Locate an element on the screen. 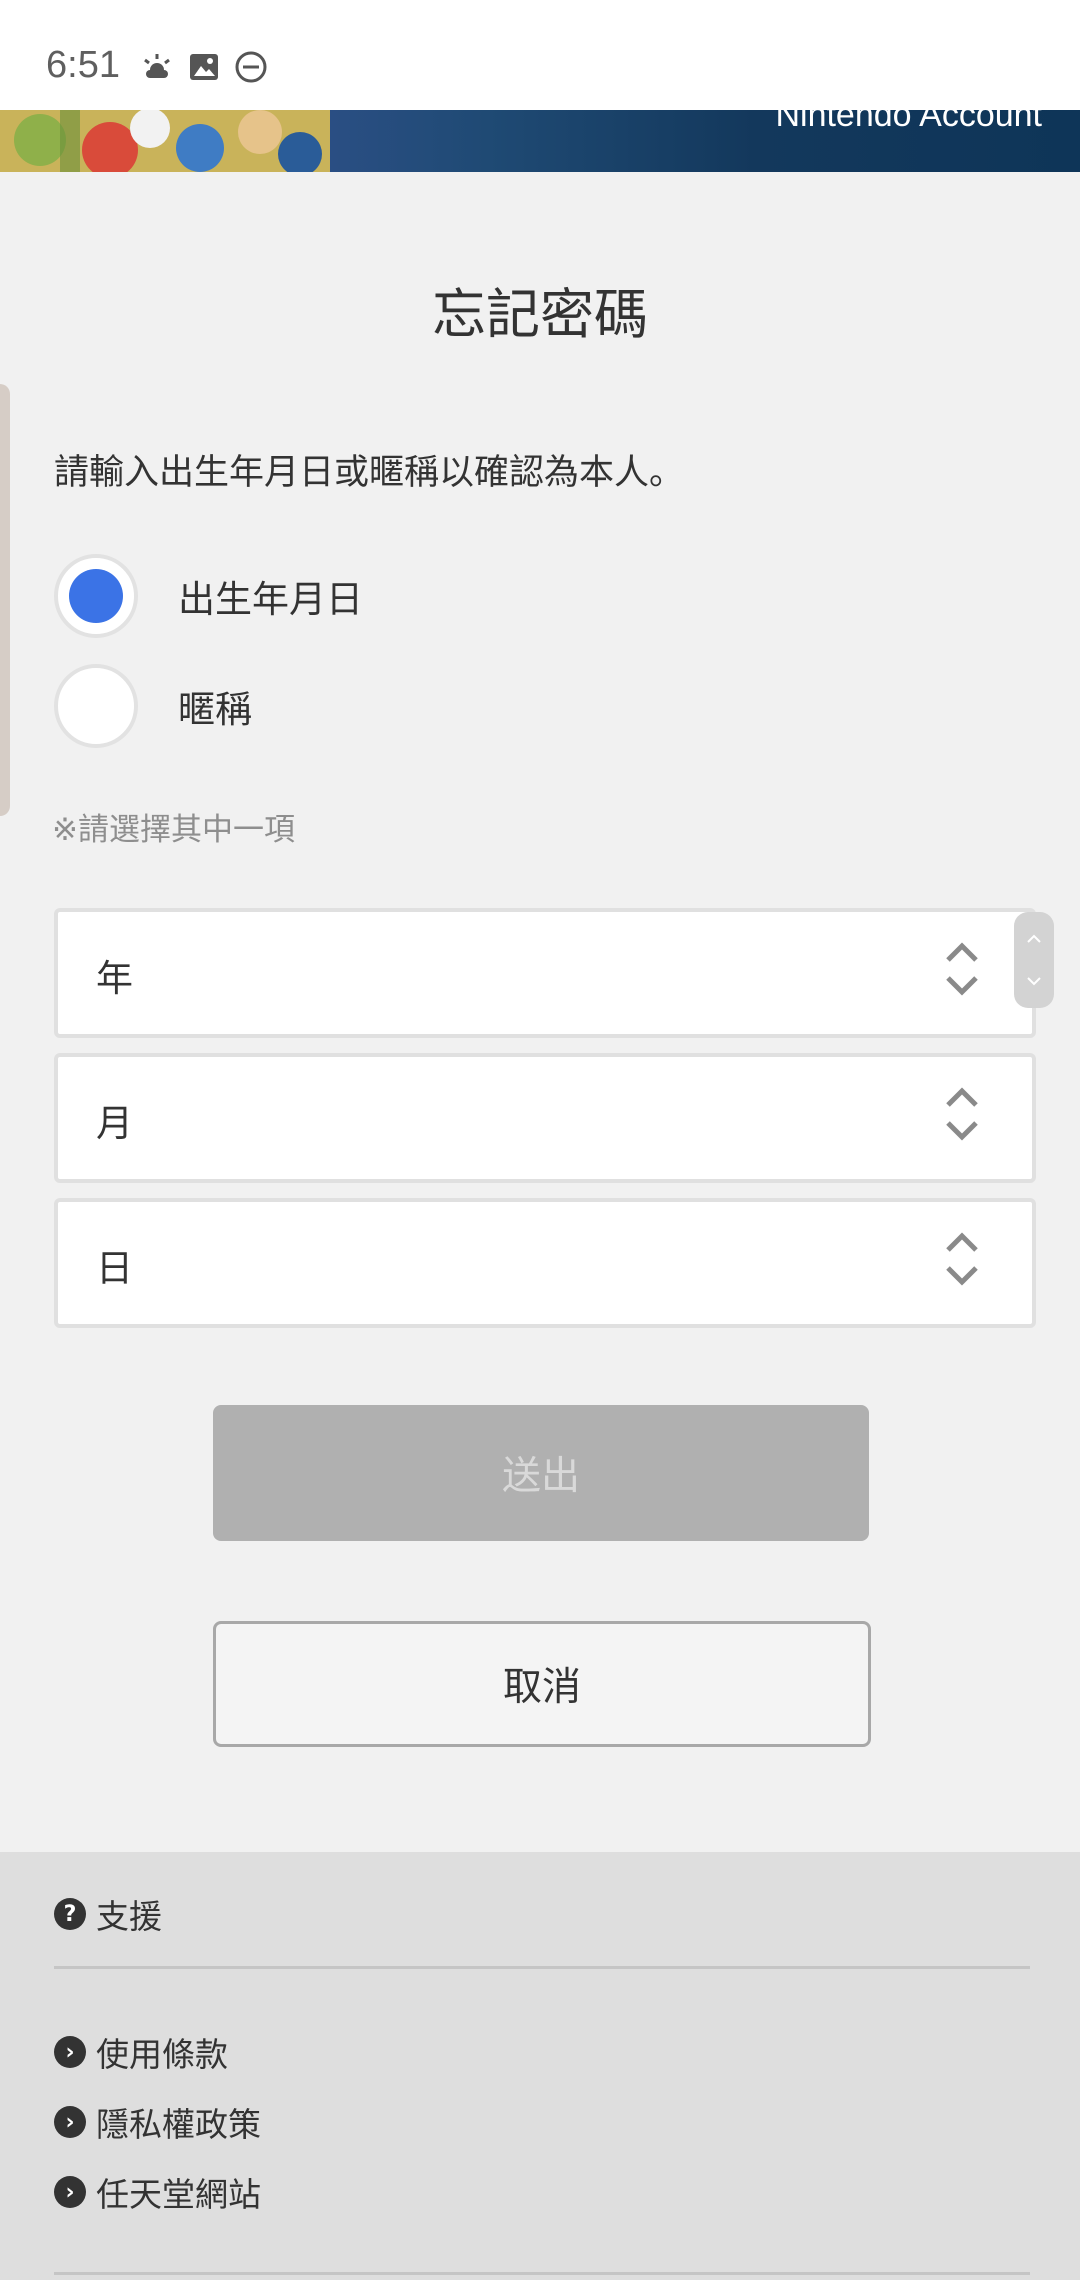 The width and height of the screenshot is (1080, 2280). terms-label: 使用條款 is located at coordinates (162, 2054).